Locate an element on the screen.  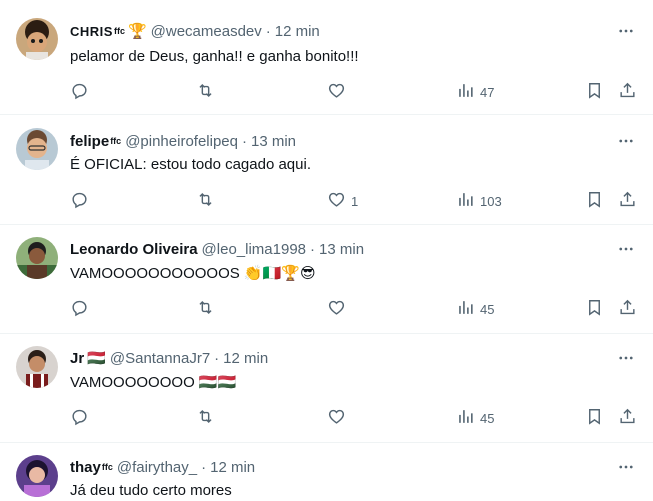
display-name: thay is located at coordinates (85, 467).